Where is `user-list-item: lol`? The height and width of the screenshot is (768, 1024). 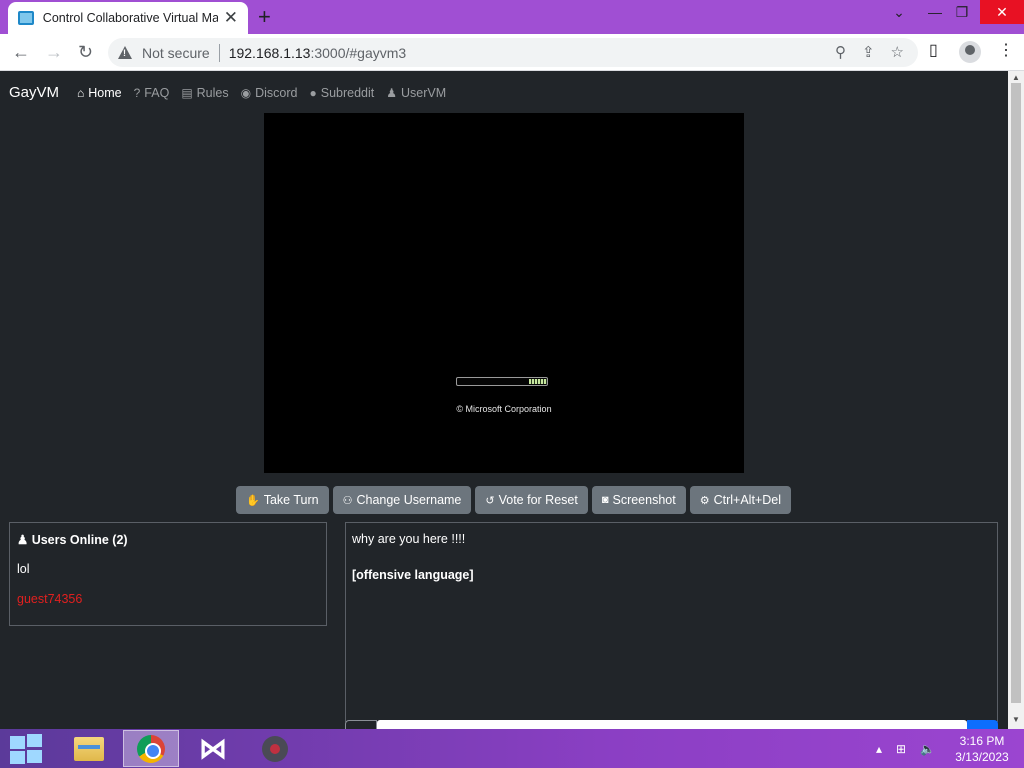 user-list-item: lol is located at coordinates (23, 569).